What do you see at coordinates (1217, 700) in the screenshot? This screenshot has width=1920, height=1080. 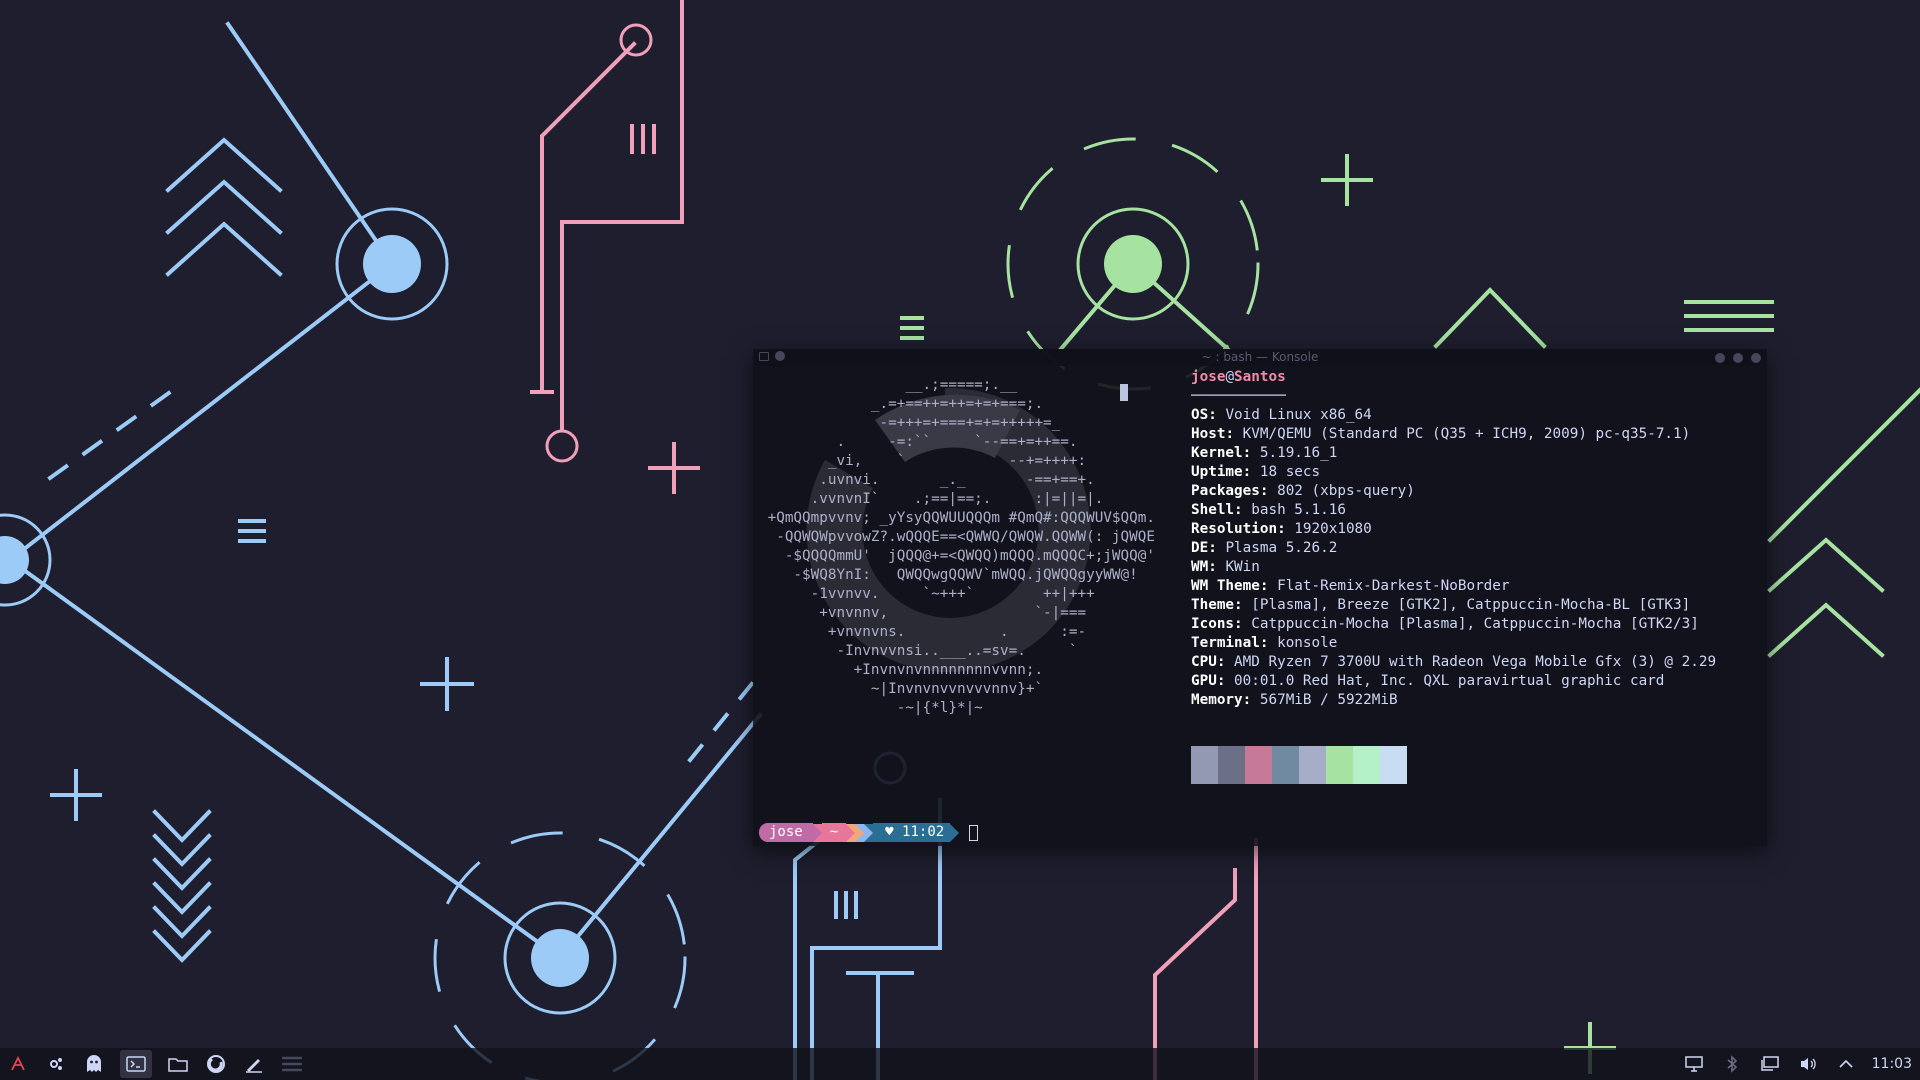 I see `info-key: Memory` at bounding box center [1217, 700].